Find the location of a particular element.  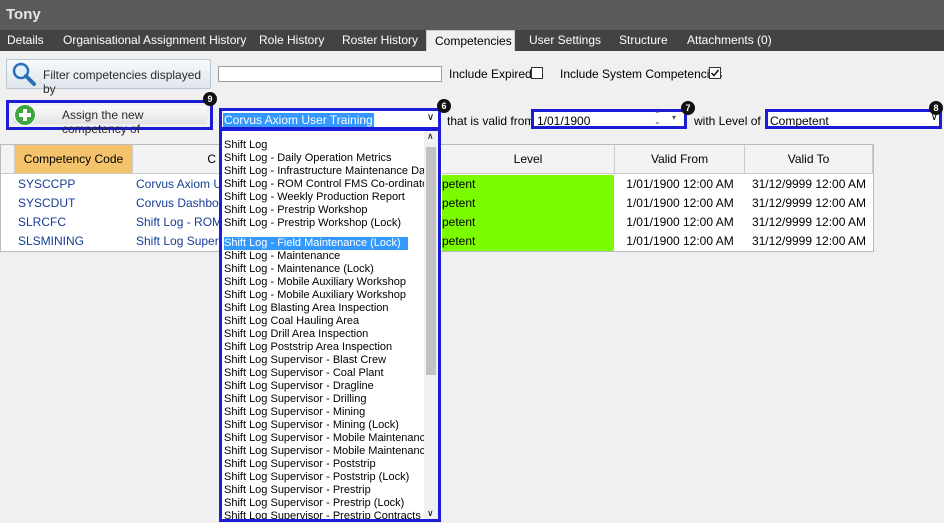

column-header-competency-code: Competency Code is located at coordinates (74, 159).